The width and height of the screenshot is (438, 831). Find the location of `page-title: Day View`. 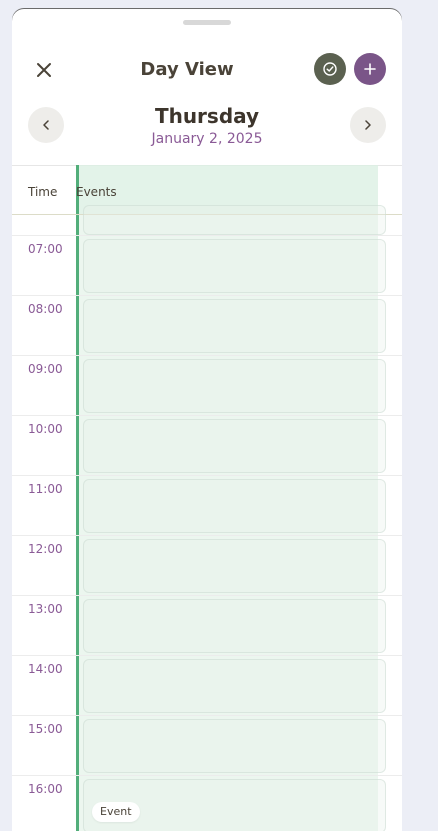

page-title: Day View is located at coordinates (187, 69).